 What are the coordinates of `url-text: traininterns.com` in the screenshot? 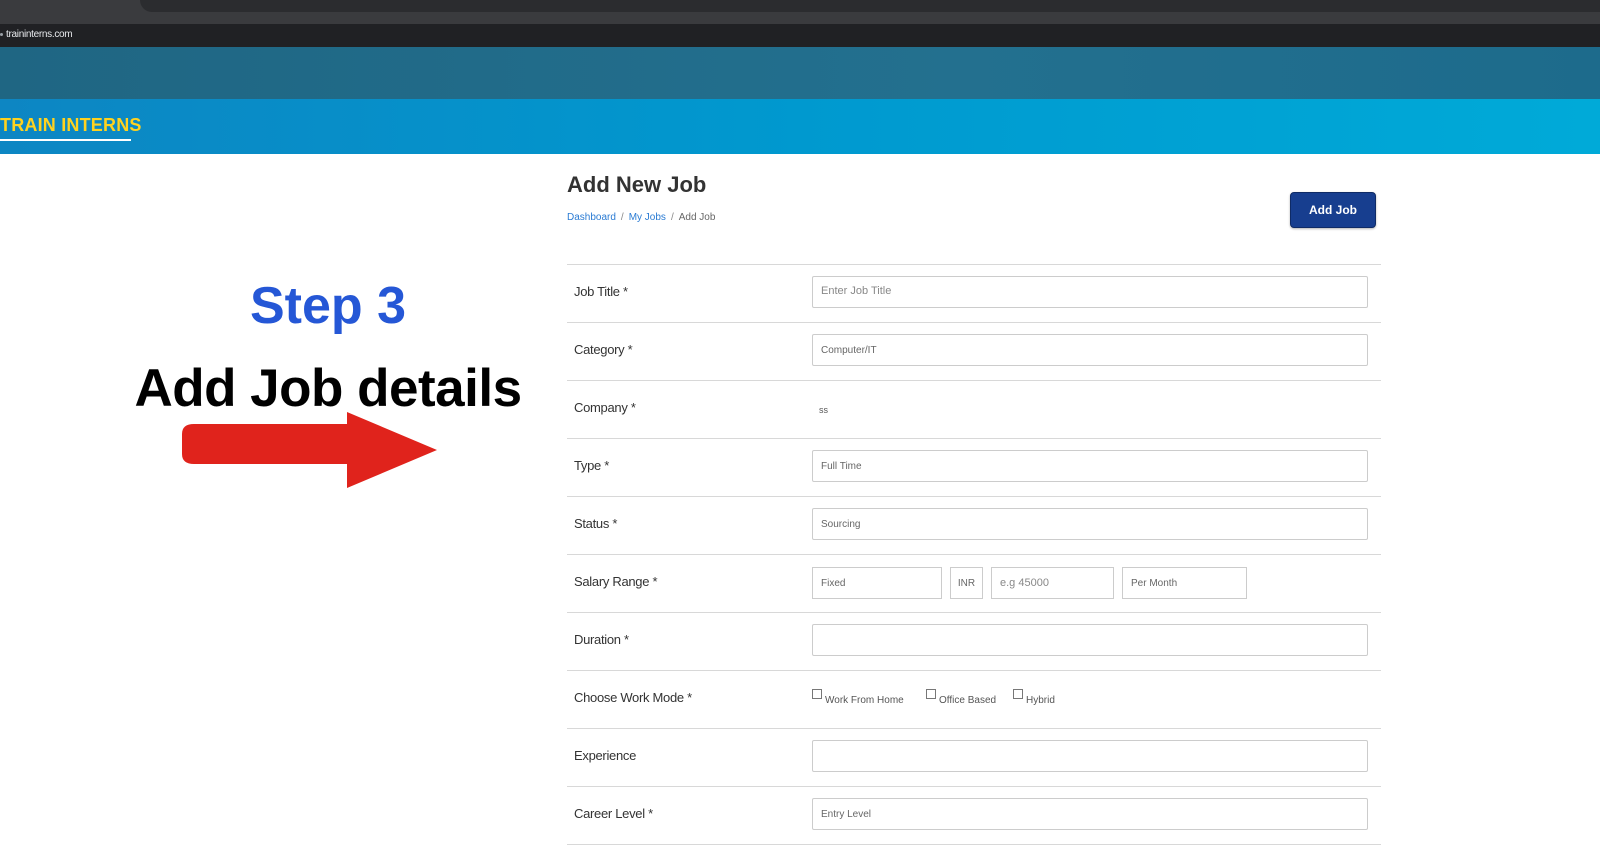 It's located at (39, 34).